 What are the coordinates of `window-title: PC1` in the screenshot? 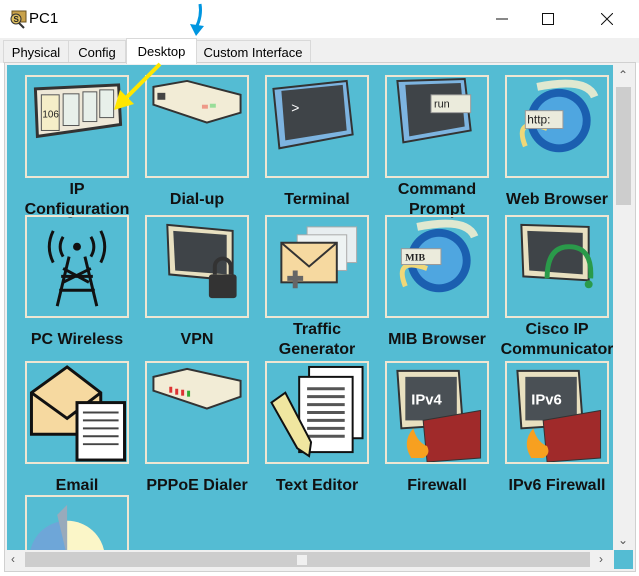 It's located at (44, 18).